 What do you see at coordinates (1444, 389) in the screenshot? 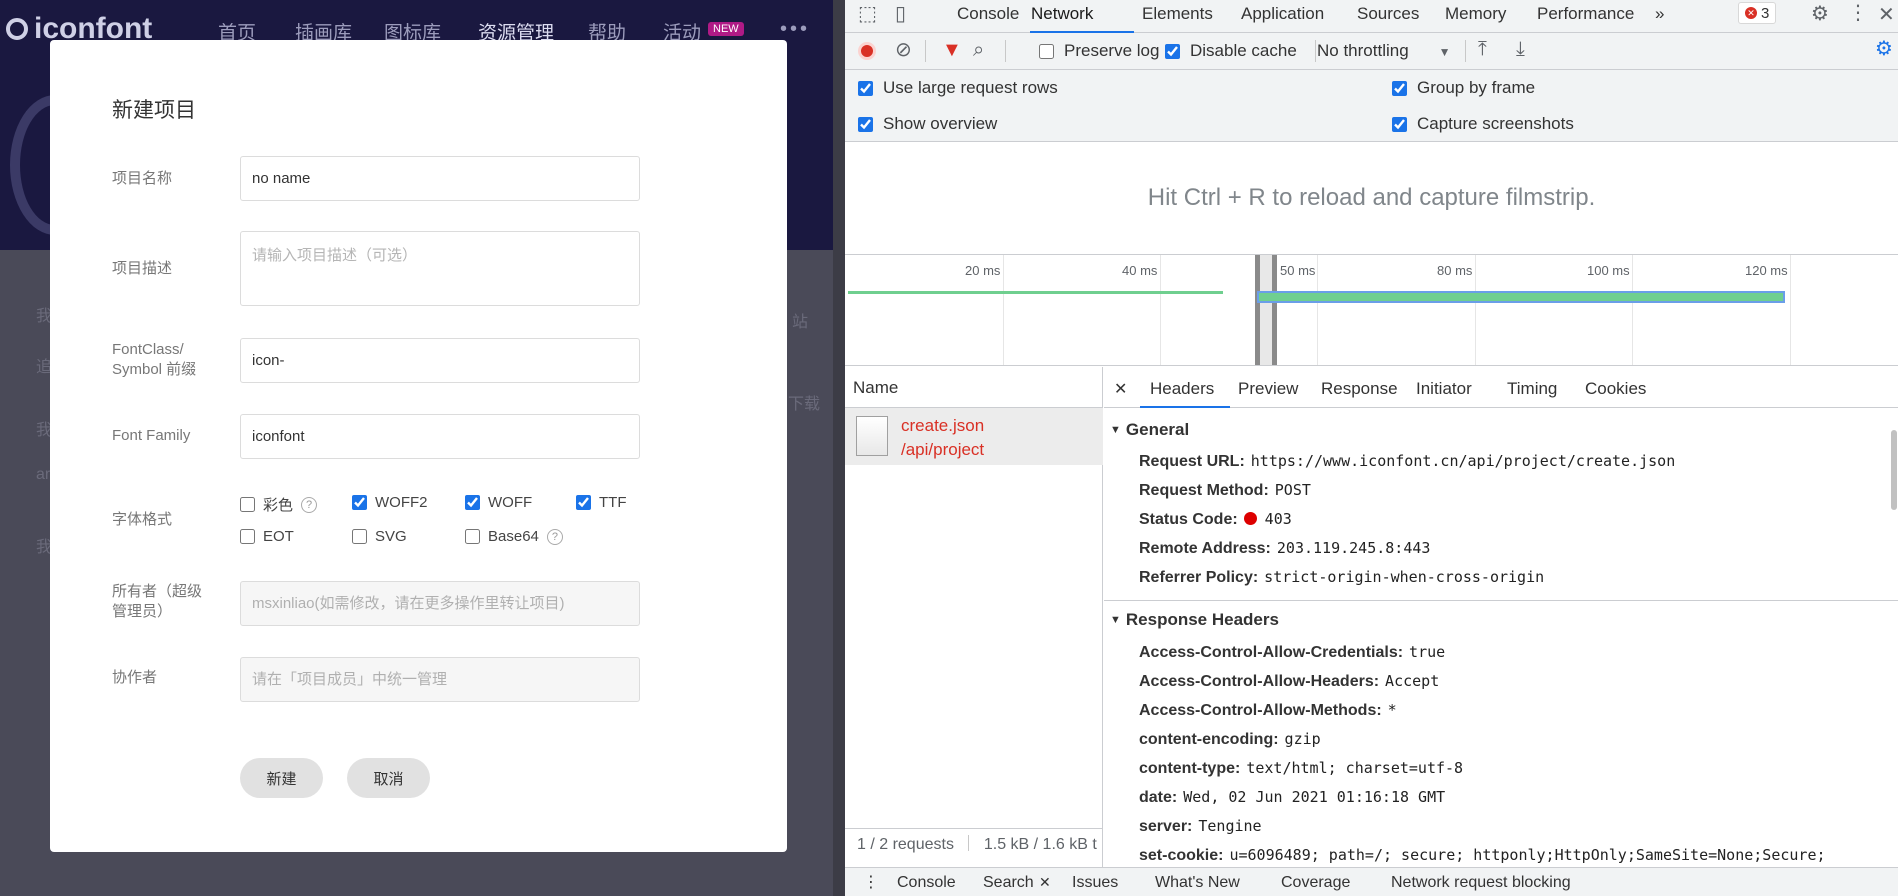
I see `tab-initiator: Initiator` at bounding box center [1444, 389].